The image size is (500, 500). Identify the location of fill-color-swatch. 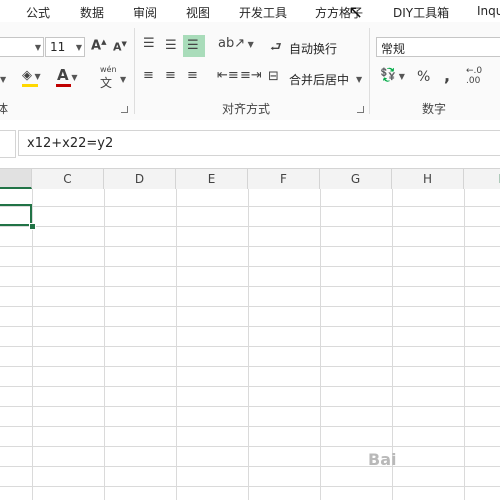
(30, 85).